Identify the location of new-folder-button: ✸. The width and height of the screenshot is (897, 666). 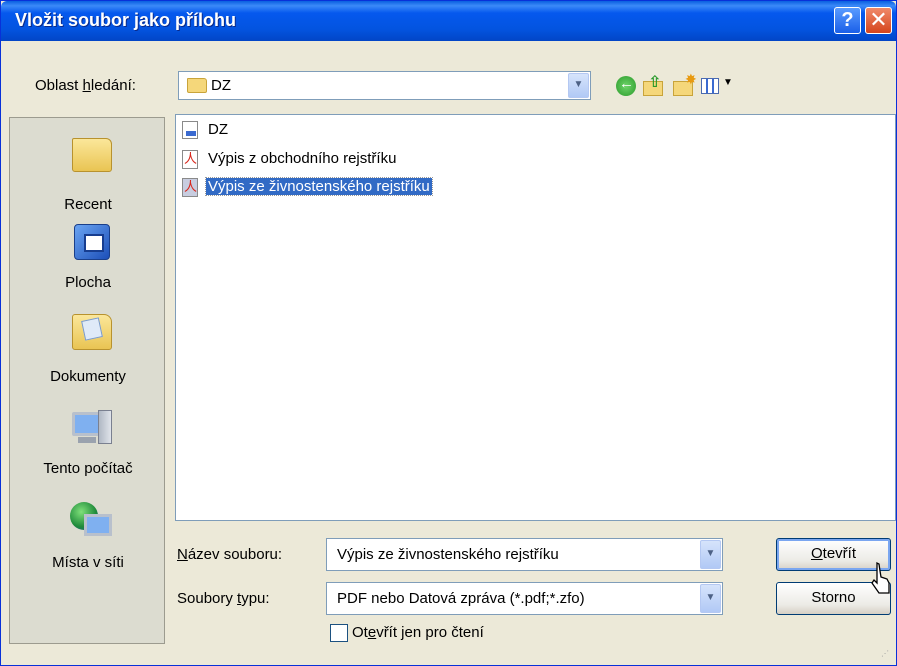
(684, 85).